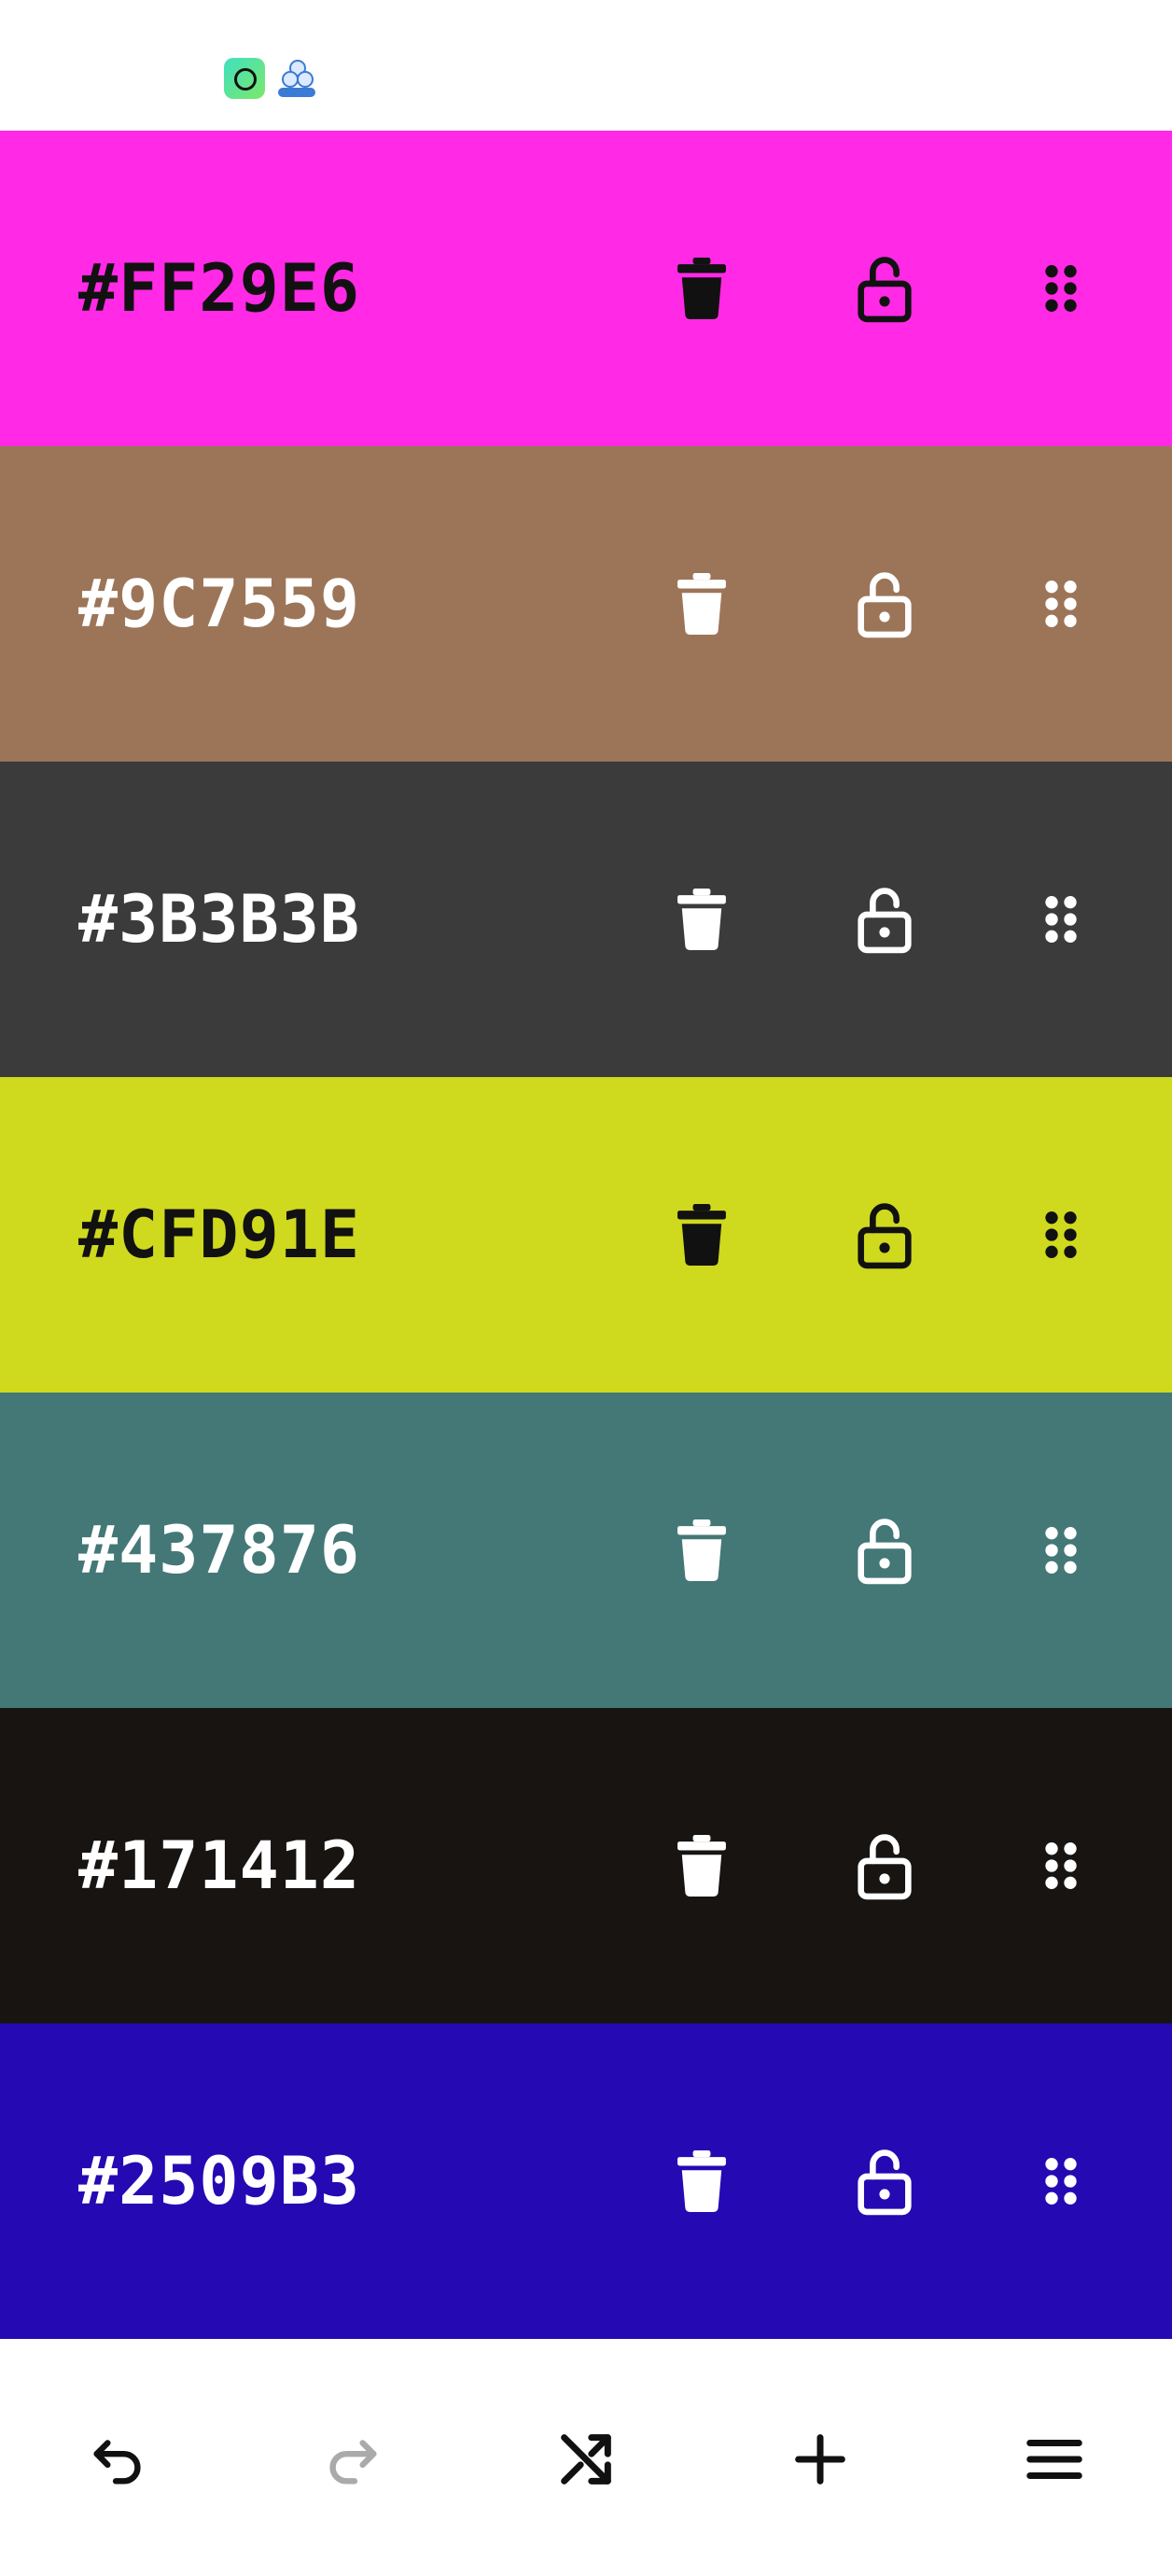 The image size is (1172, 2576). I want to click on plus-icon, so click(820, 2459).